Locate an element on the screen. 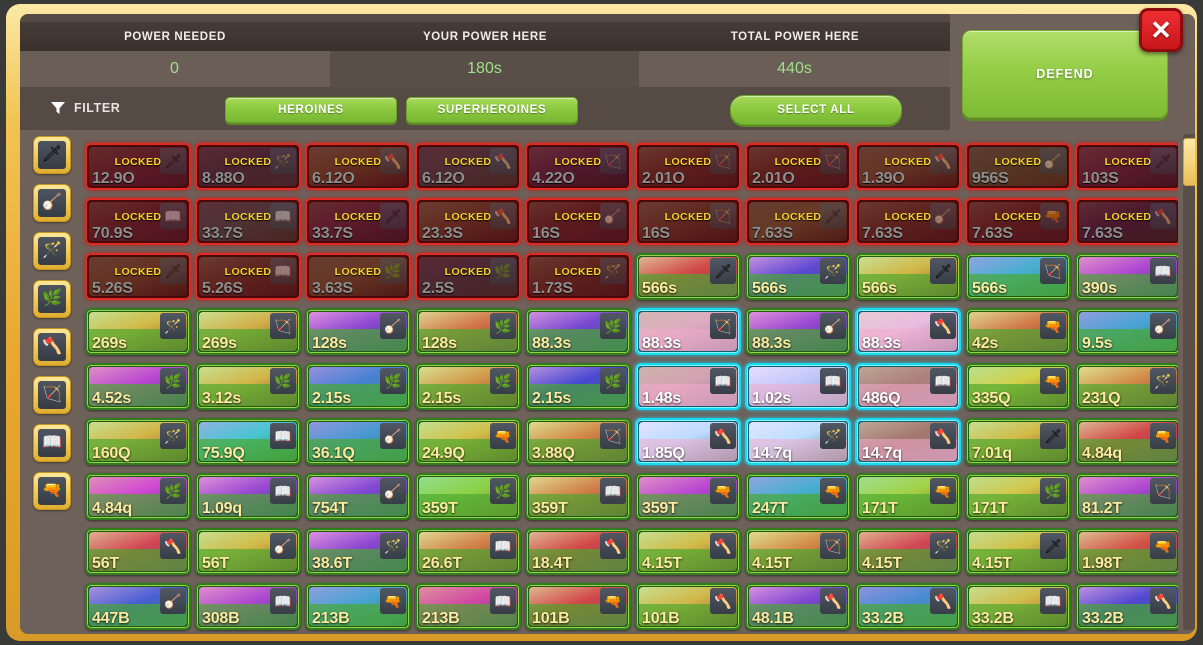 The width and height of the screenshot is (1203, 645). heroine-card: LOCKED 📖 33.7S is located at coordinates (248, 221).